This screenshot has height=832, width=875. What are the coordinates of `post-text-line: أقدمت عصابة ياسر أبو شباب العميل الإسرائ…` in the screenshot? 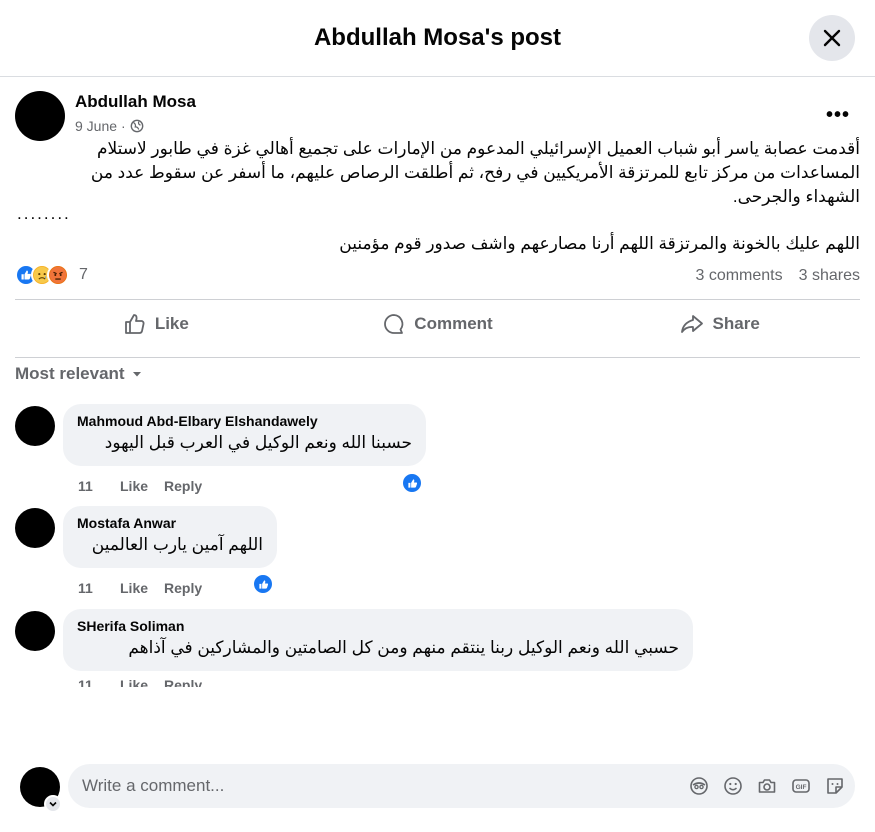 It's located at (478, 148).